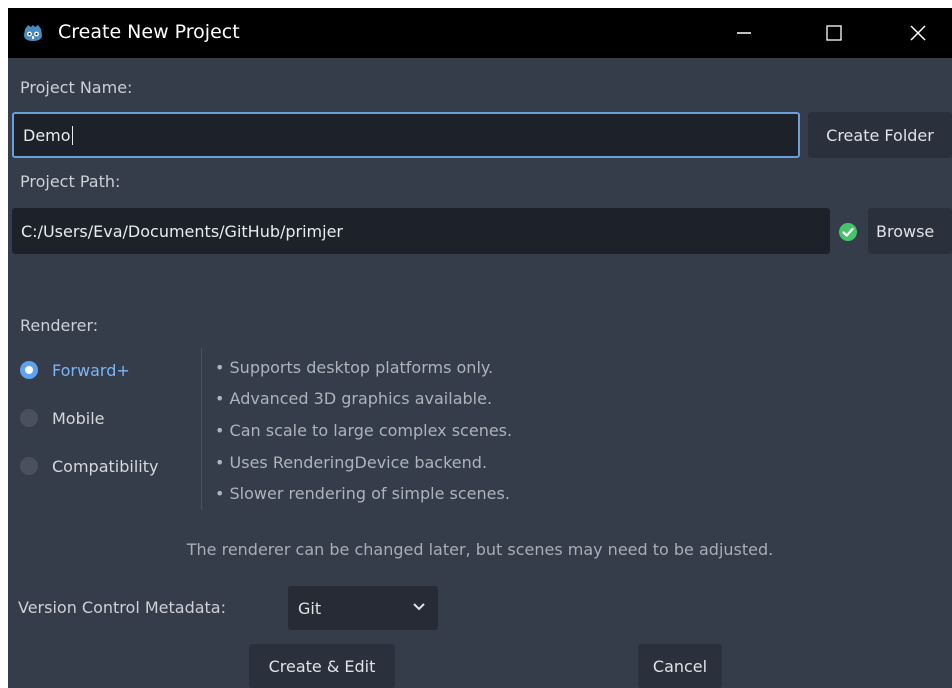 The width and height of the screenshot is (952, 688). Describe the element at coordinates (105, 466) in the screenshot. I see `renderer-option-label: Compatibility` at that location.